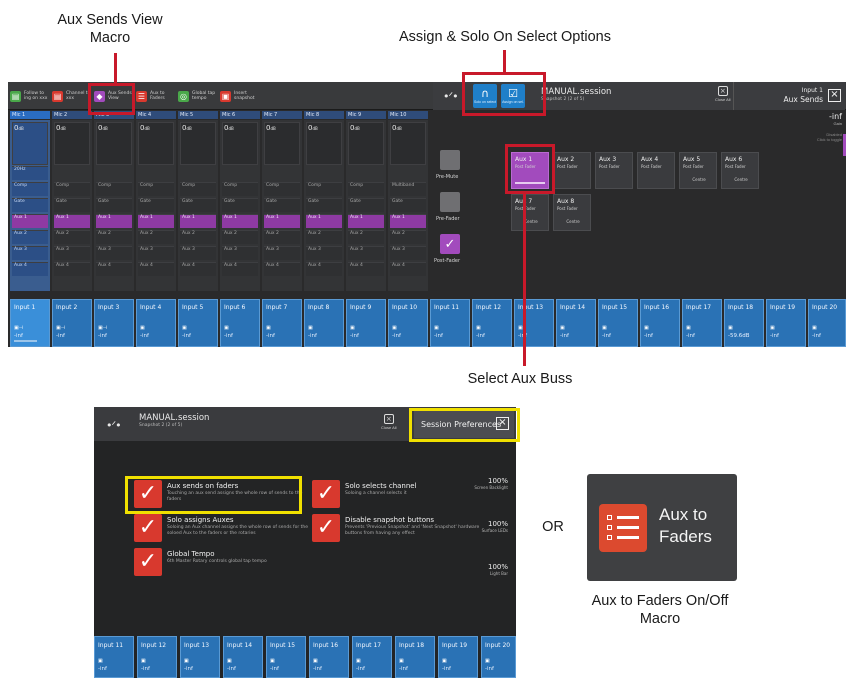  What do you see at coordinates (572, 170) in the screenshot?
I see `aux-bus-button: Aux 2 Post Fader` at bounding box center [572, 170].